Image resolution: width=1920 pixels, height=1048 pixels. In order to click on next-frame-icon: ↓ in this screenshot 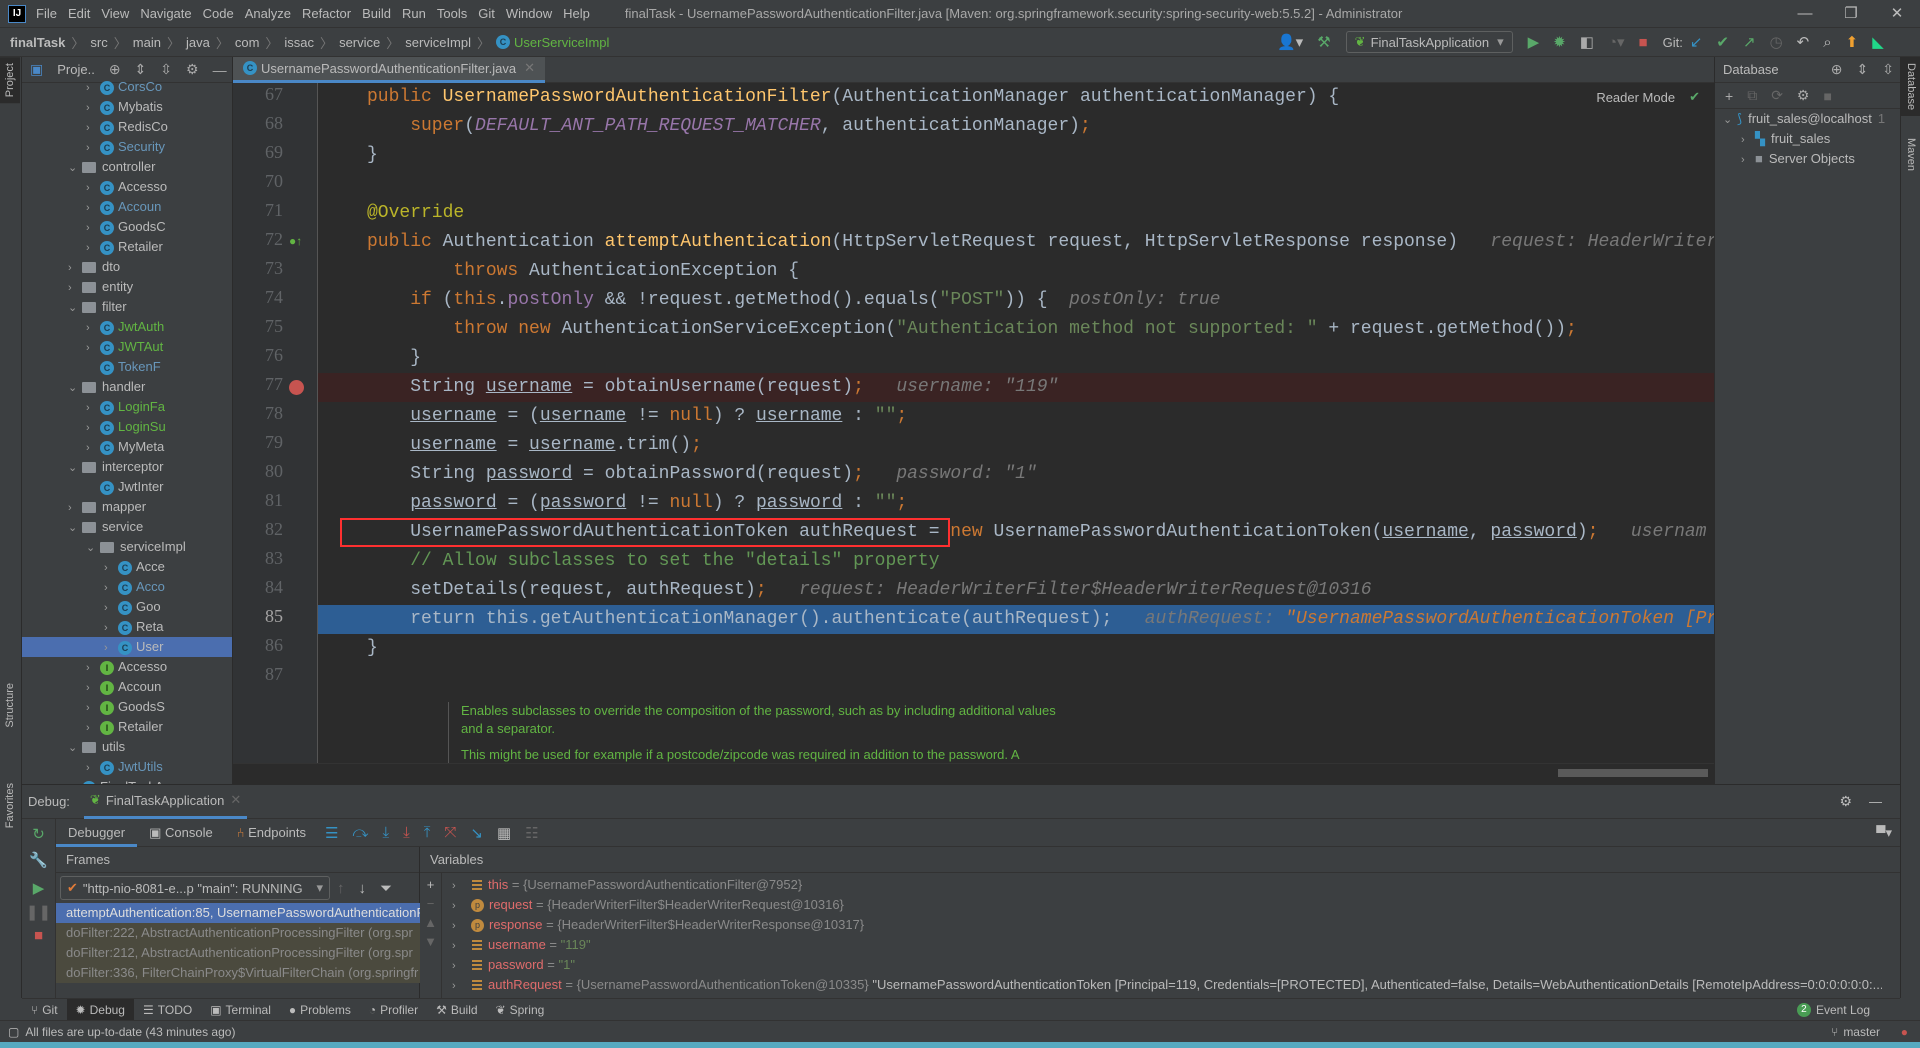, I will do `click(363, 888)`.